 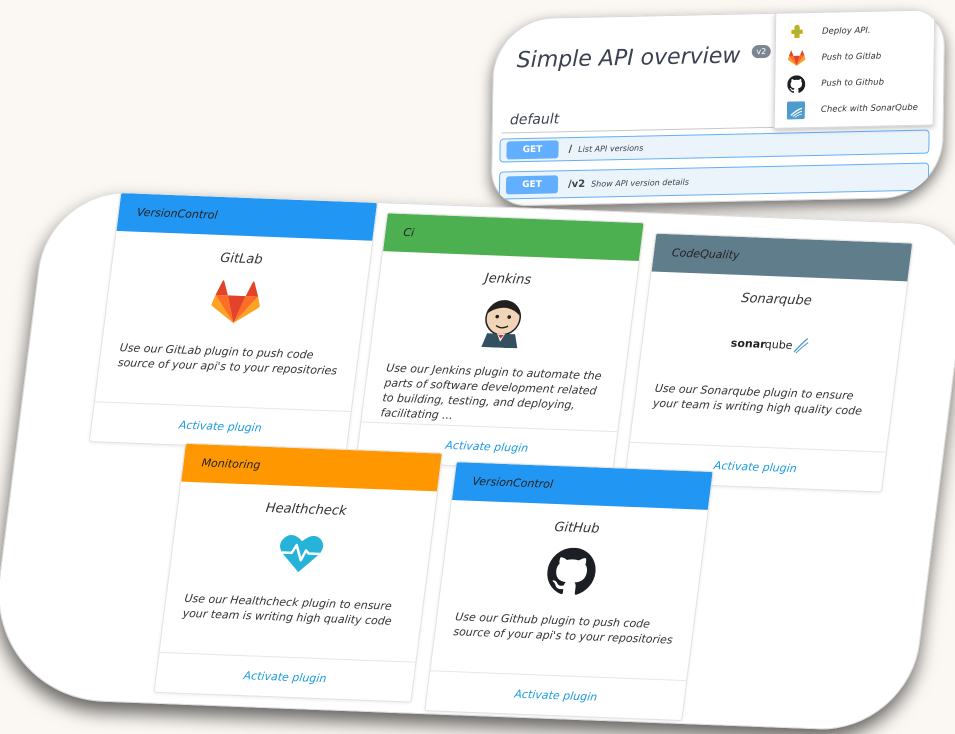 I want to click on operation-description: Show API version details, so click(x=640, y=183).